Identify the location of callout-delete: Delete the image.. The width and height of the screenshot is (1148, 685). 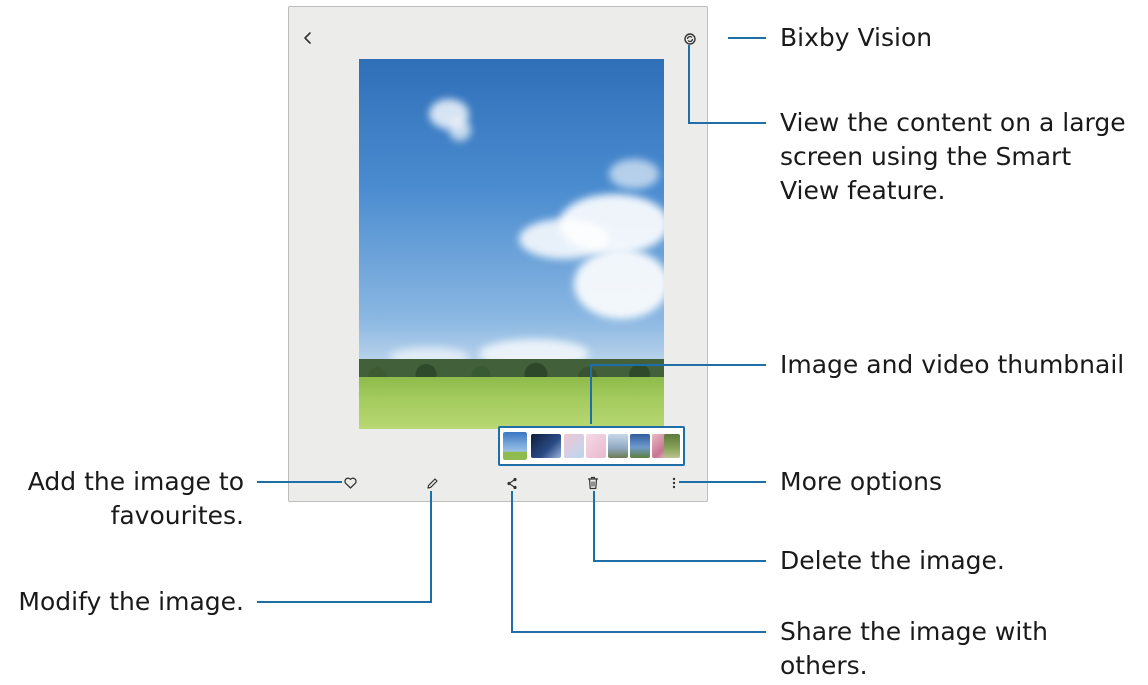
(892, 560).